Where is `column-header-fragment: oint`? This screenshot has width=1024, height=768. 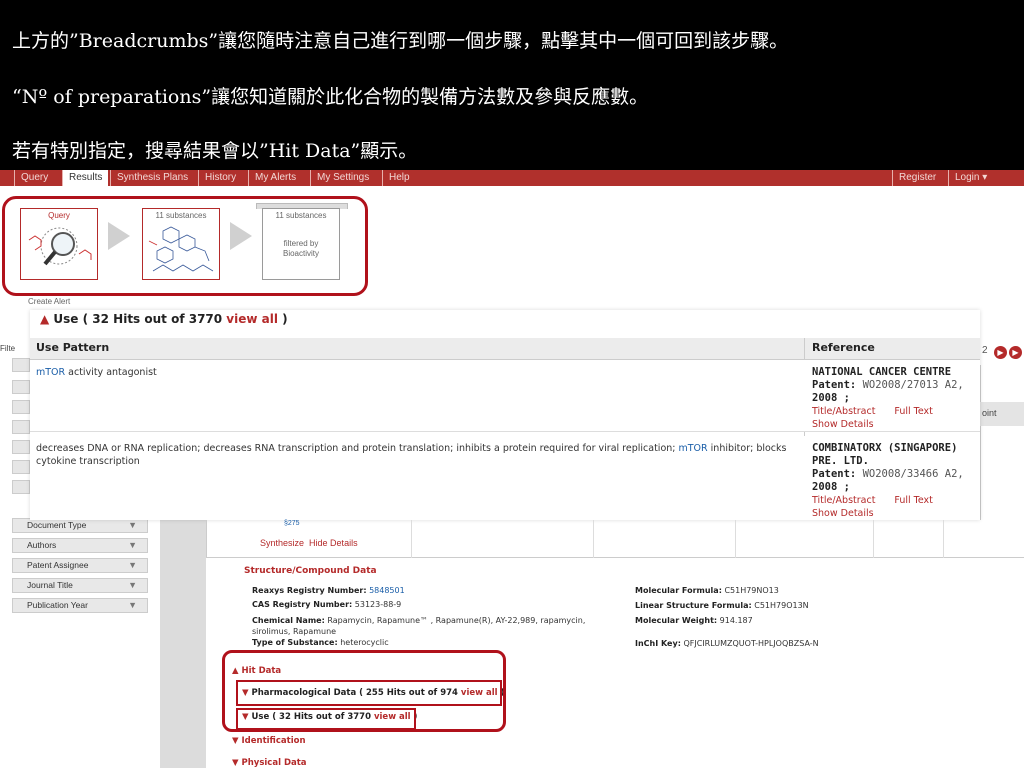 column-header-fragment: oint is located at coordinates (1002, 414).